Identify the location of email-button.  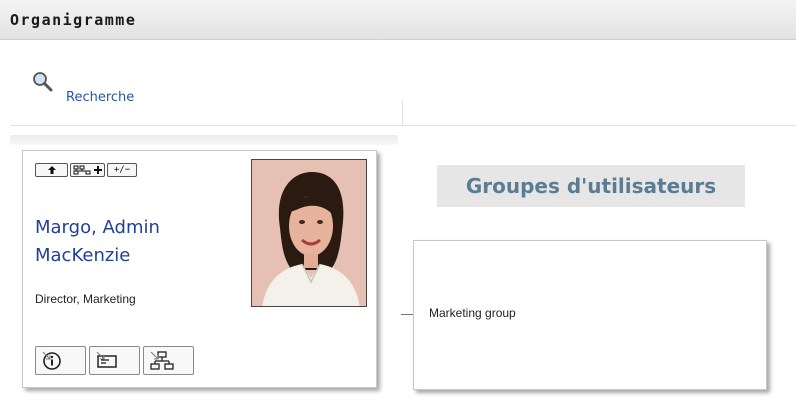
(114, 360).